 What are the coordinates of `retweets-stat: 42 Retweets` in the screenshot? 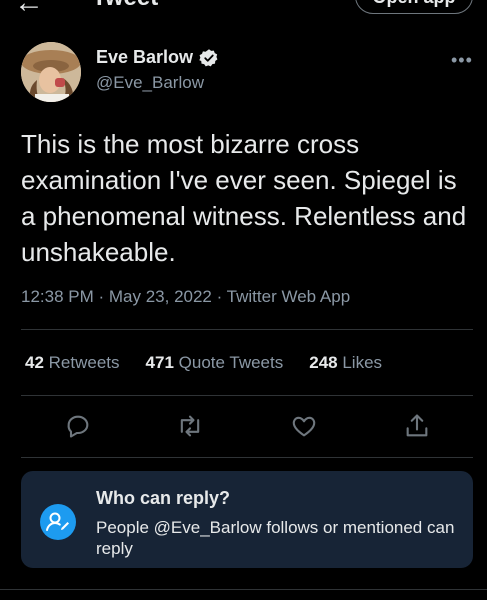 It's located at (72, 363).